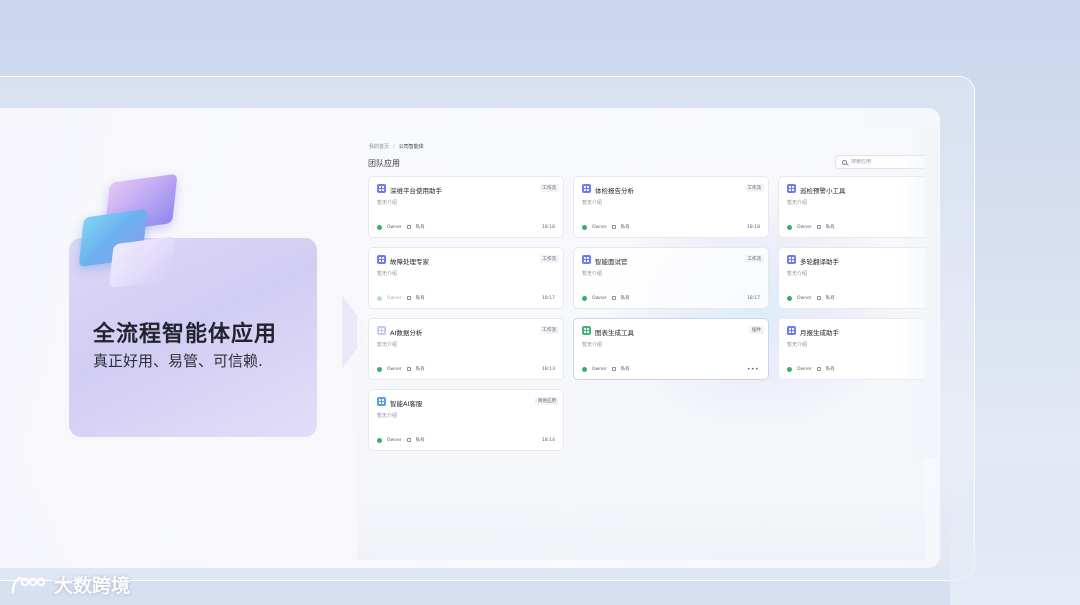  Describe the element at coordinates (406, 404) in the screenshot. I see `card-title: 智能AI客服` at that location.